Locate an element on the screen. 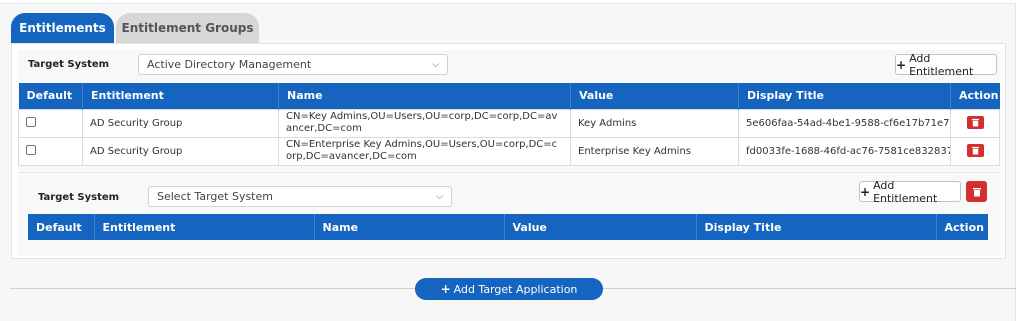 The width and height of the screenshot is (1024, 321). tab-entitlements: Entitlements is located at coordinates (62, 28).